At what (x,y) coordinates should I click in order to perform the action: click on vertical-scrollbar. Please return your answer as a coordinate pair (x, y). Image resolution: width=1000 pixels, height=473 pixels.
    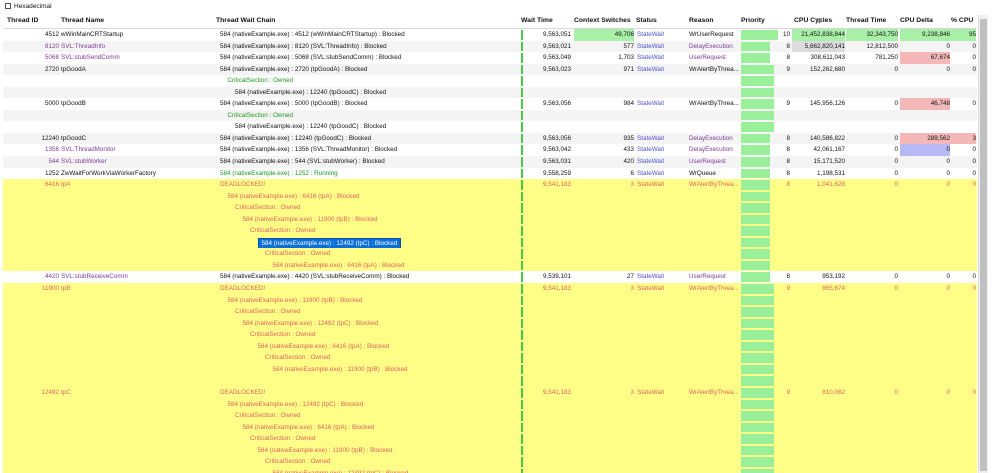
    Looking at the image, I should click on (983, 244).